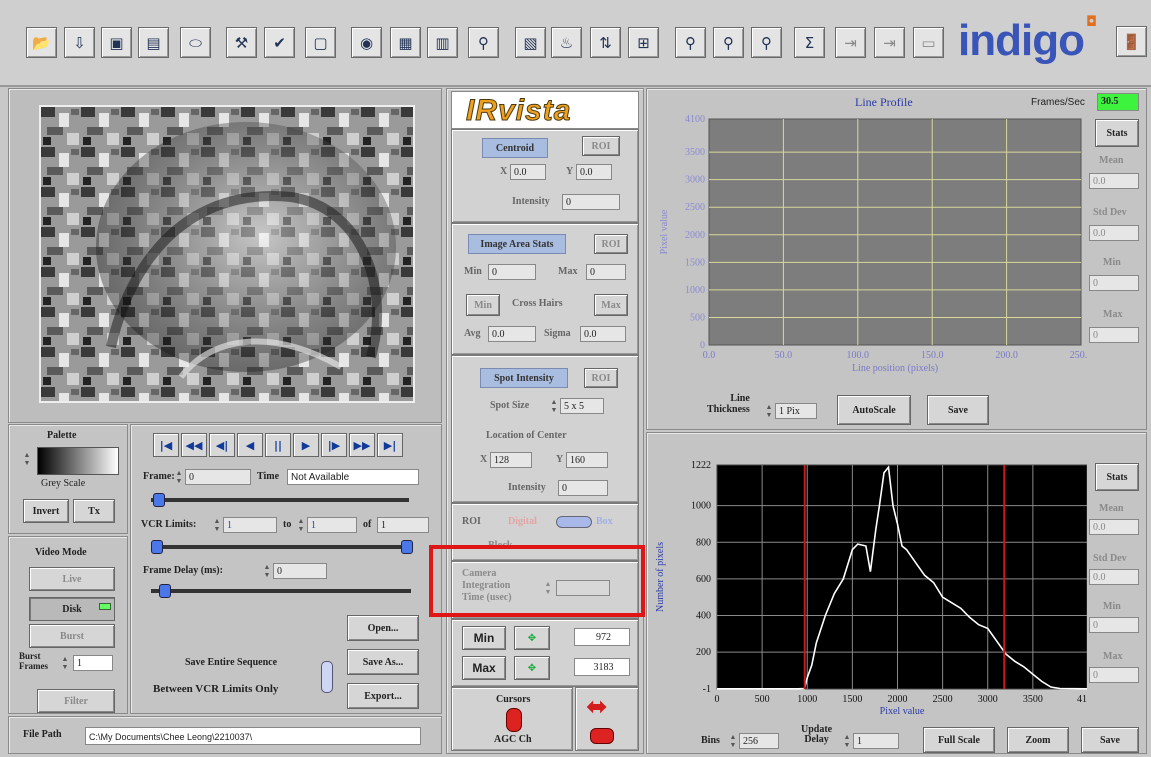 The image size is (1151, 757). I want to click on agc-min-label: Min, so click(484, 638).